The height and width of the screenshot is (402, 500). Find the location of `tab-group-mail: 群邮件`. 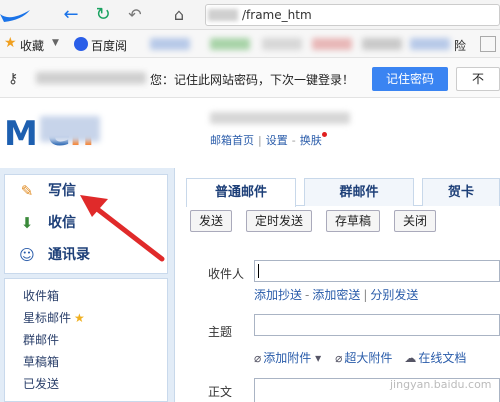

tab-group-mail: 群邮件 is located at coordinates (359, 192).